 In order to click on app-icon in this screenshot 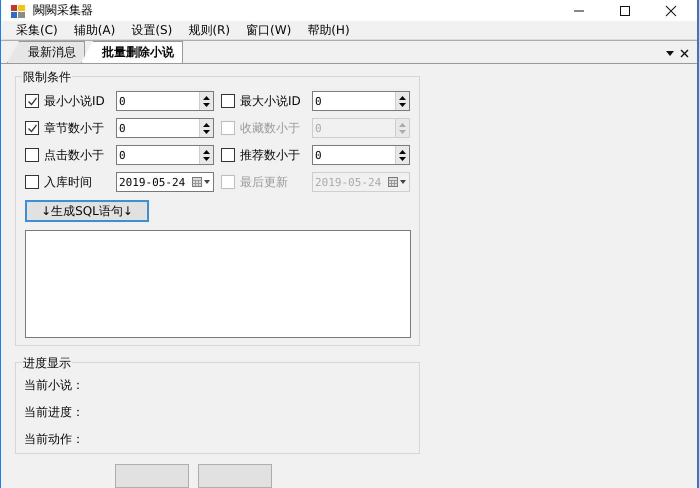, I will do `click(18, 11)`.